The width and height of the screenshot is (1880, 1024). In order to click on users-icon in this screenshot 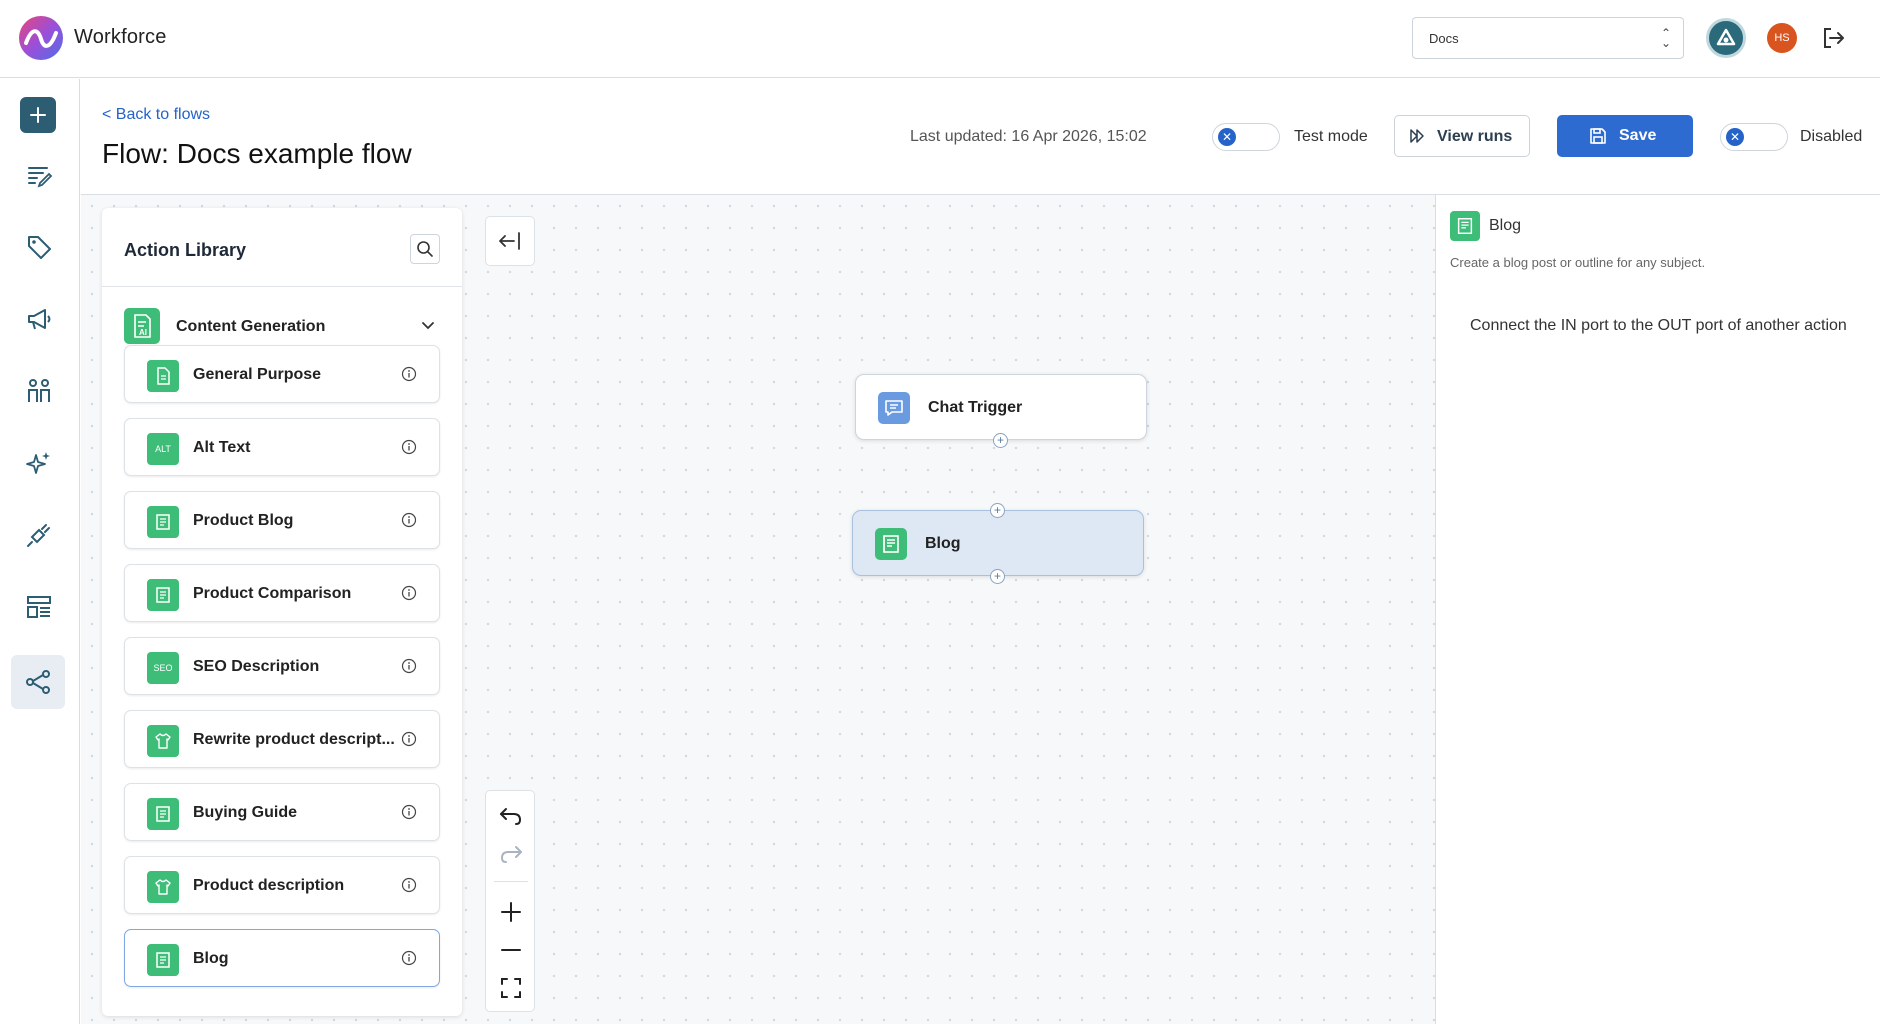, I will do `click(39, 390)`.